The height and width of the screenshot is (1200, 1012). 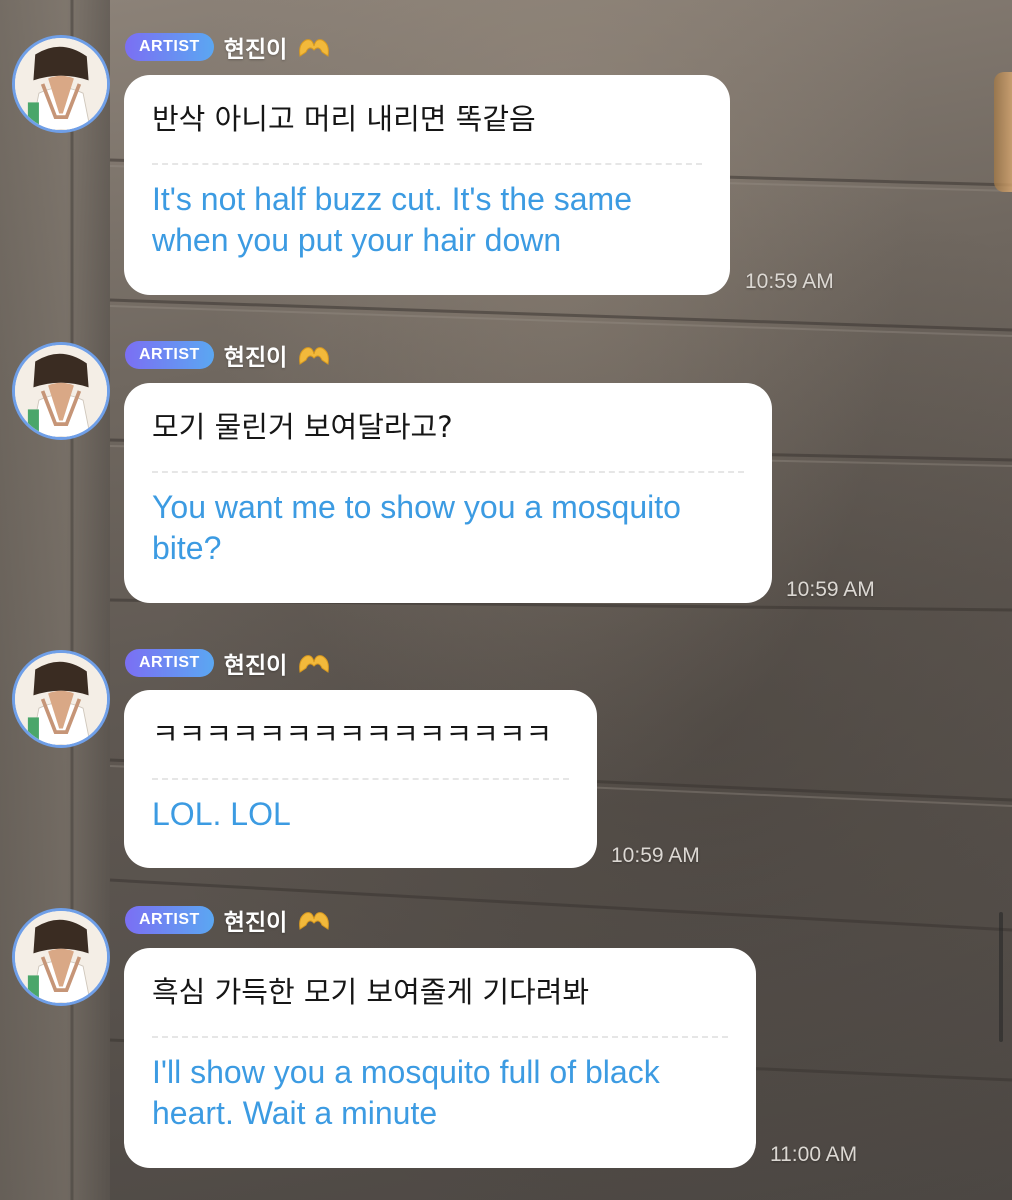 I want to click on original-text: 모기 물린거 보여달라고?, so click(x=302, y=427).